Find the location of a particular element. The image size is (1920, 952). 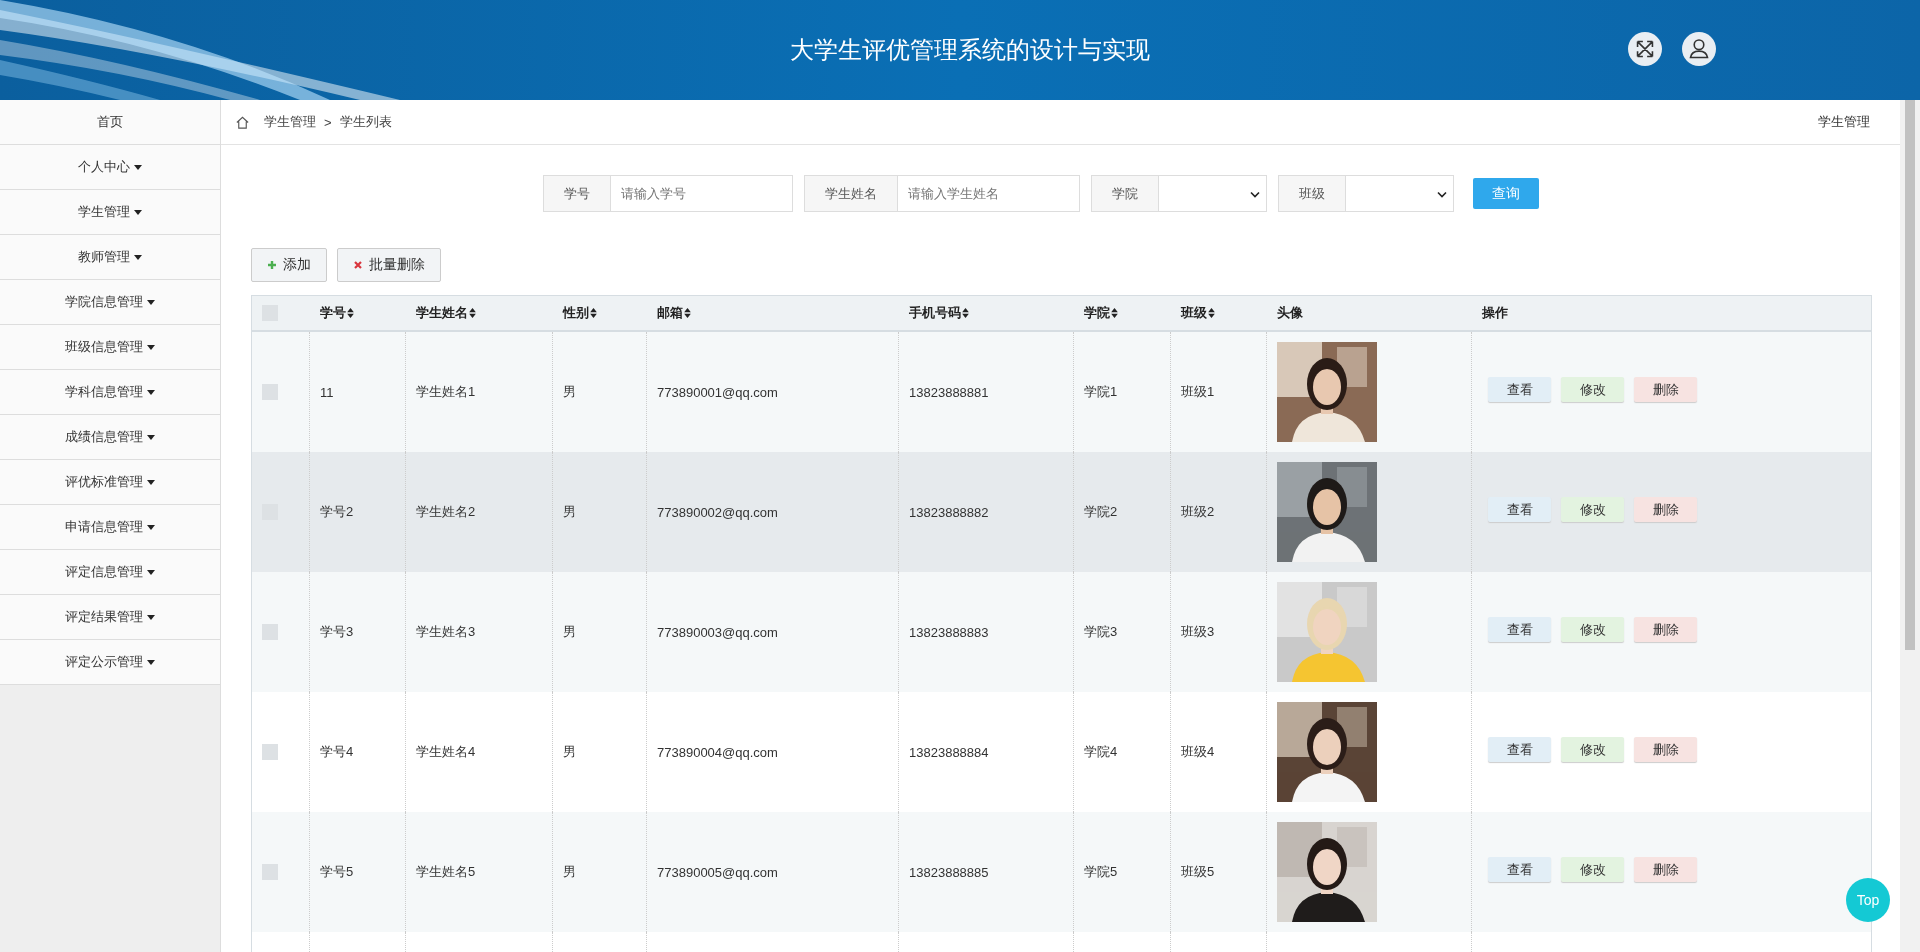

table-cell: 班级1 is located at coordinates (1198, 392).